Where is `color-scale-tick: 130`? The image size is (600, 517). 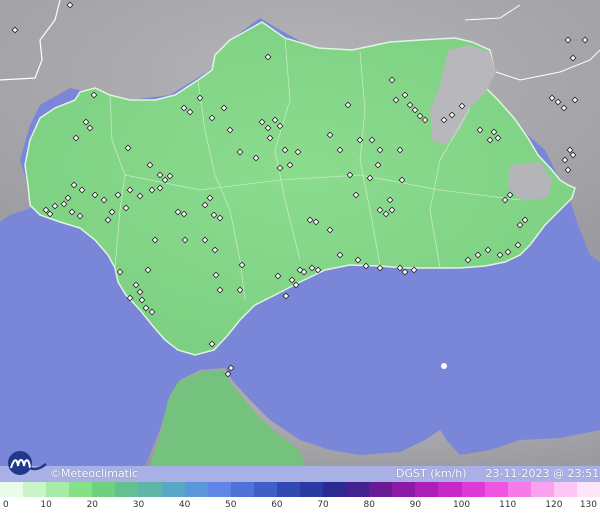 color-scale-tick: 130 is located at coordinates (588, 505).